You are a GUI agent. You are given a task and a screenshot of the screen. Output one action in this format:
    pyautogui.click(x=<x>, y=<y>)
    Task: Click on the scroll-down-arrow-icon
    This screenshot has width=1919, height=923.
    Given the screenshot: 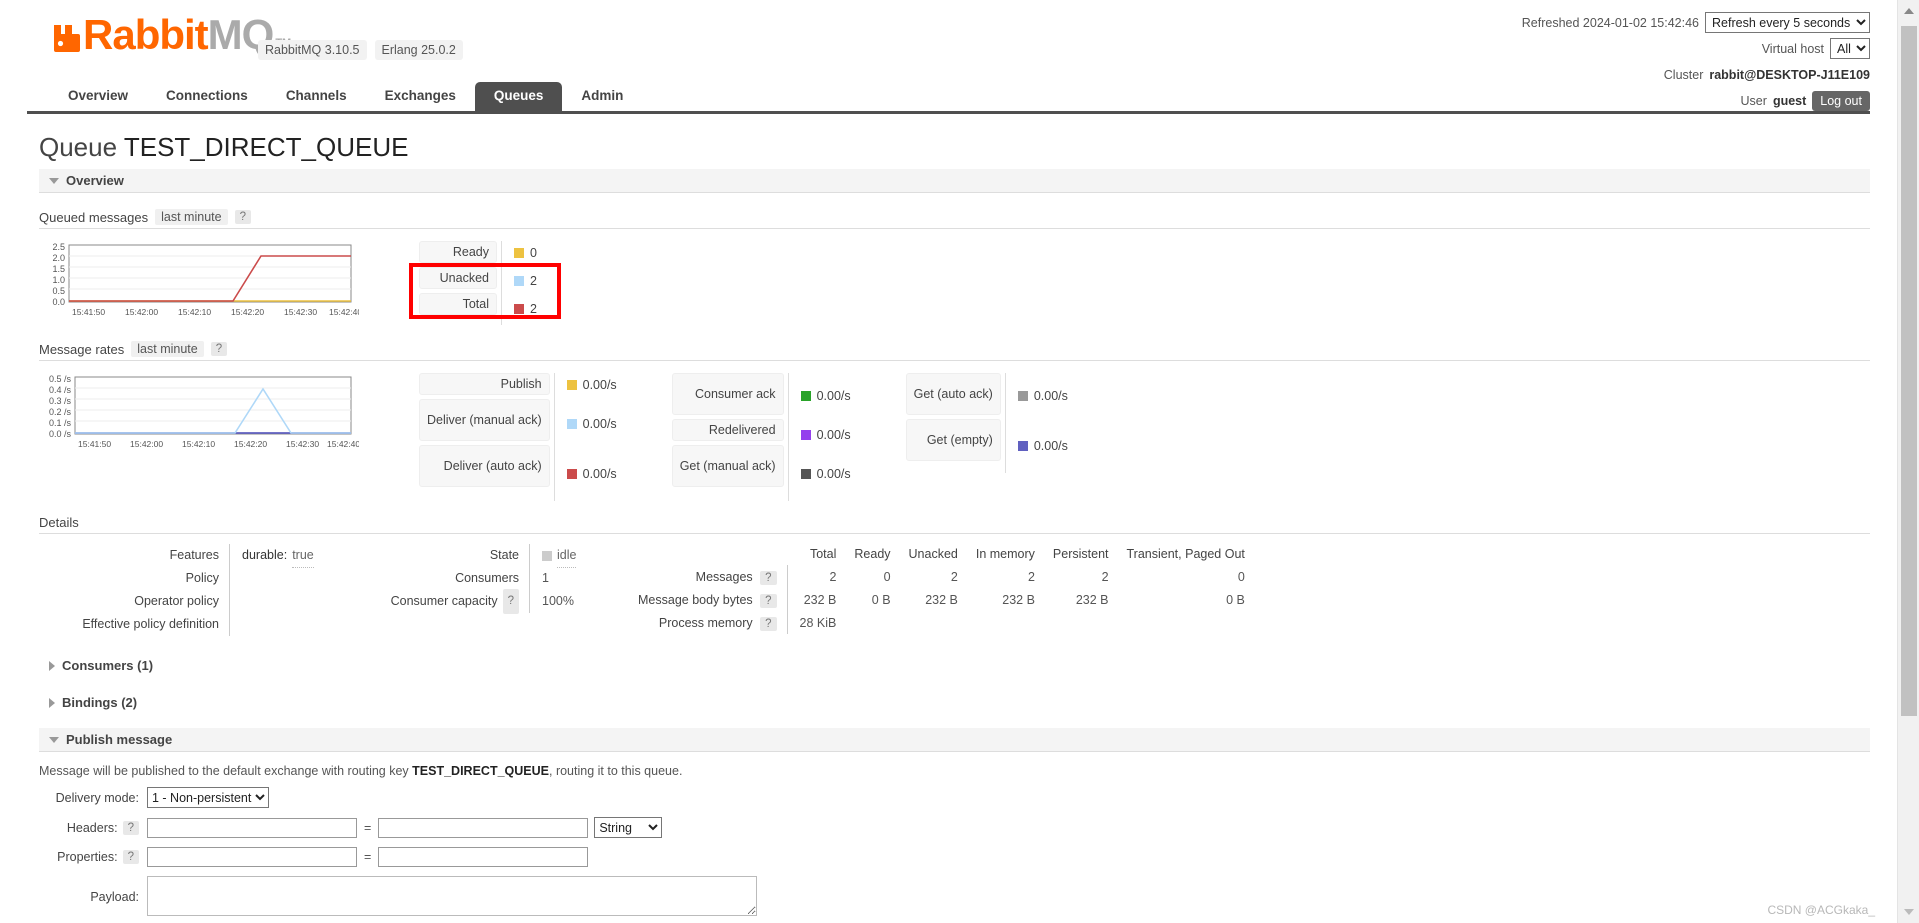 What is the action you would take?
    pyautogui.click(x=1908, y=912)
    